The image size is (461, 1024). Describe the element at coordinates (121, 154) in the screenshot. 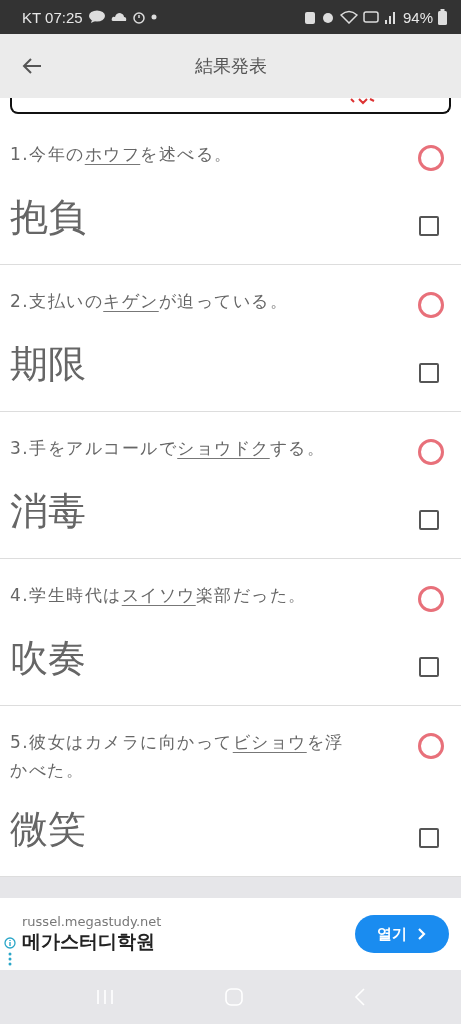

I see `question-text: 1.今年の ホウフ を述べる。` at that location.